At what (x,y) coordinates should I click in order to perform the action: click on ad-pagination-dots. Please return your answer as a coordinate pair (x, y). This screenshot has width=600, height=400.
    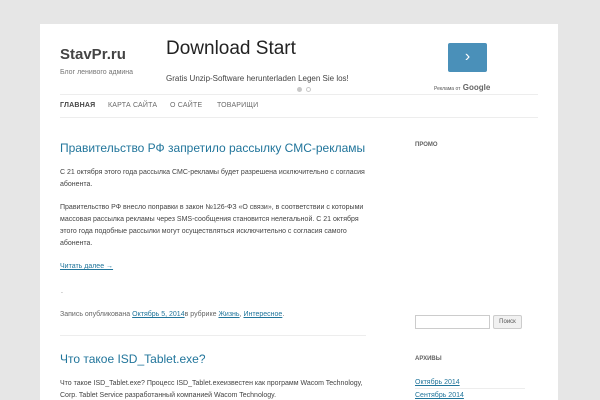
    Looking at the image, I should click on (307, 90).